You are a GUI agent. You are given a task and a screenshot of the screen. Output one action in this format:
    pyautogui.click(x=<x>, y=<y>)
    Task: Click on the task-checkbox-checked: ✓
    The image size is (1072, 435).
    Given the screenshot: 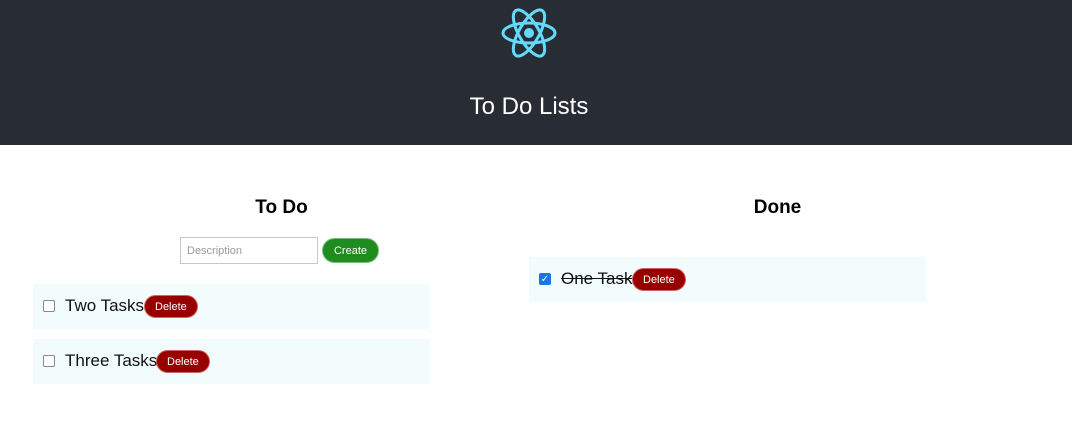 What is the action you would take?
    pyautogui.click(x=545, y=279)
    